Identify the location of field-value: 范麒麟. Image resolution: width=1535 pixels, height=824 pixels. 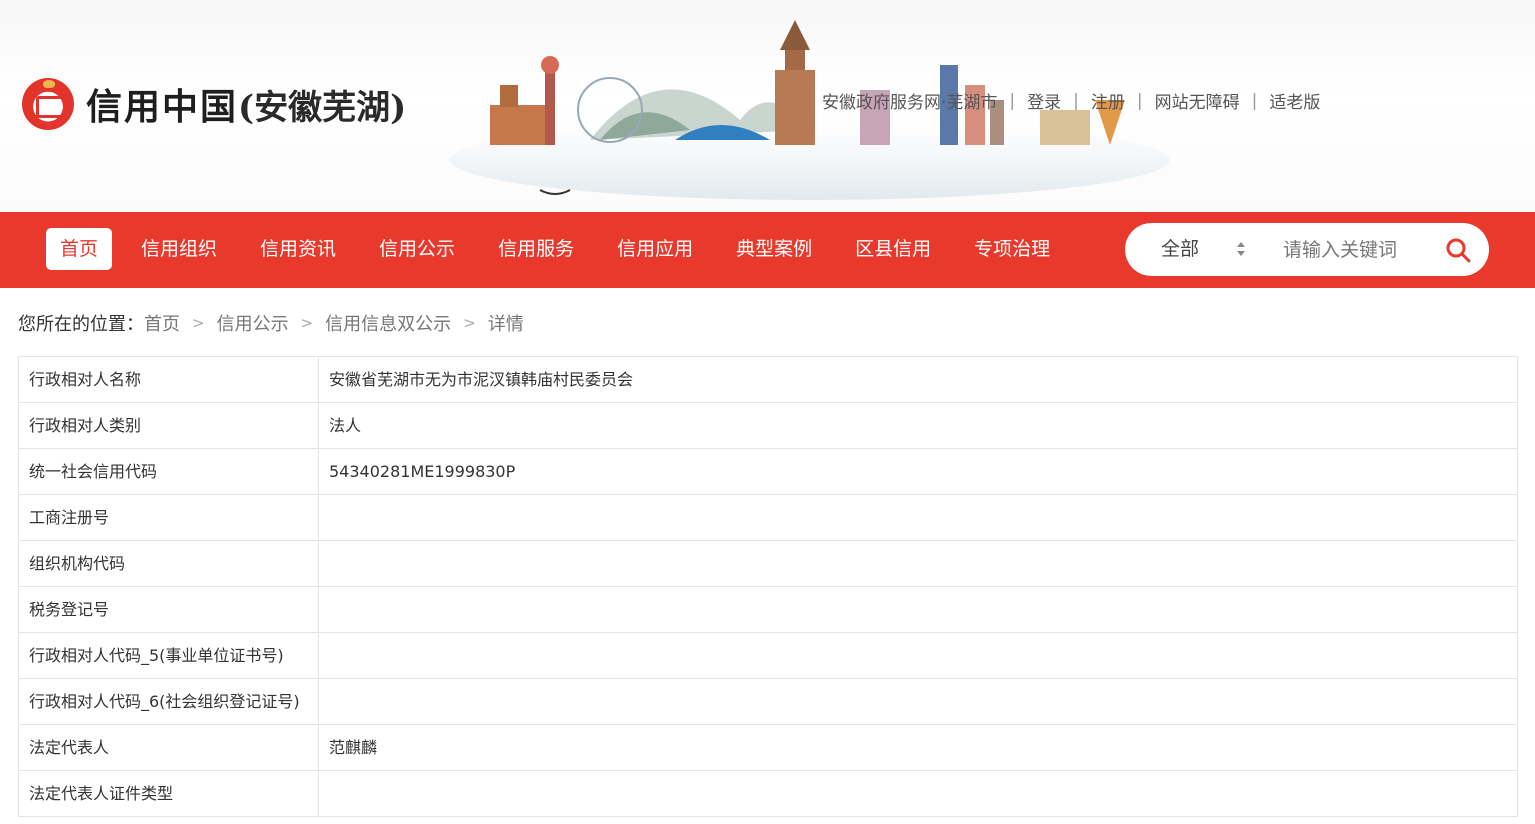
(918, 747).